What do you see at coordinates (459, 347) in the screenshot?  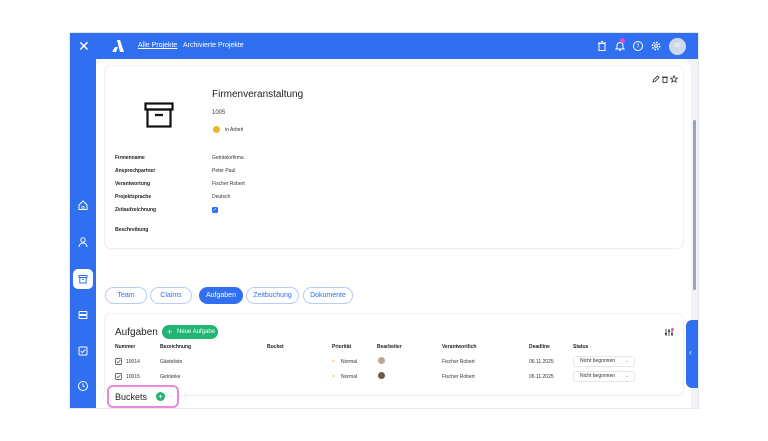 I see `col-responsible: Verantwortlich` at bounding box center [459, 347].